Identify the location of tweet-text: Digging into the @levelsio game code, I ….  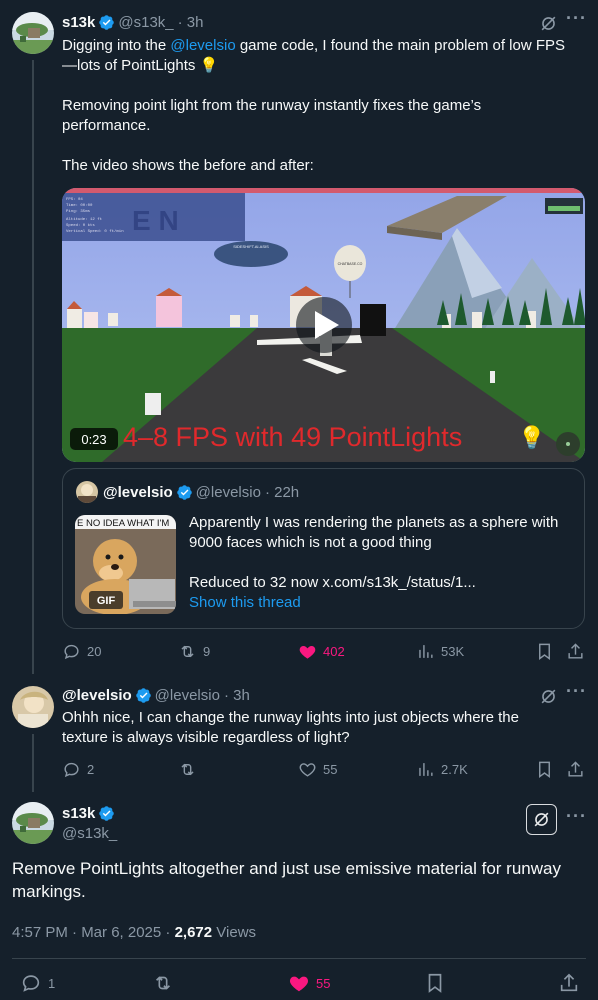
(324, 106).